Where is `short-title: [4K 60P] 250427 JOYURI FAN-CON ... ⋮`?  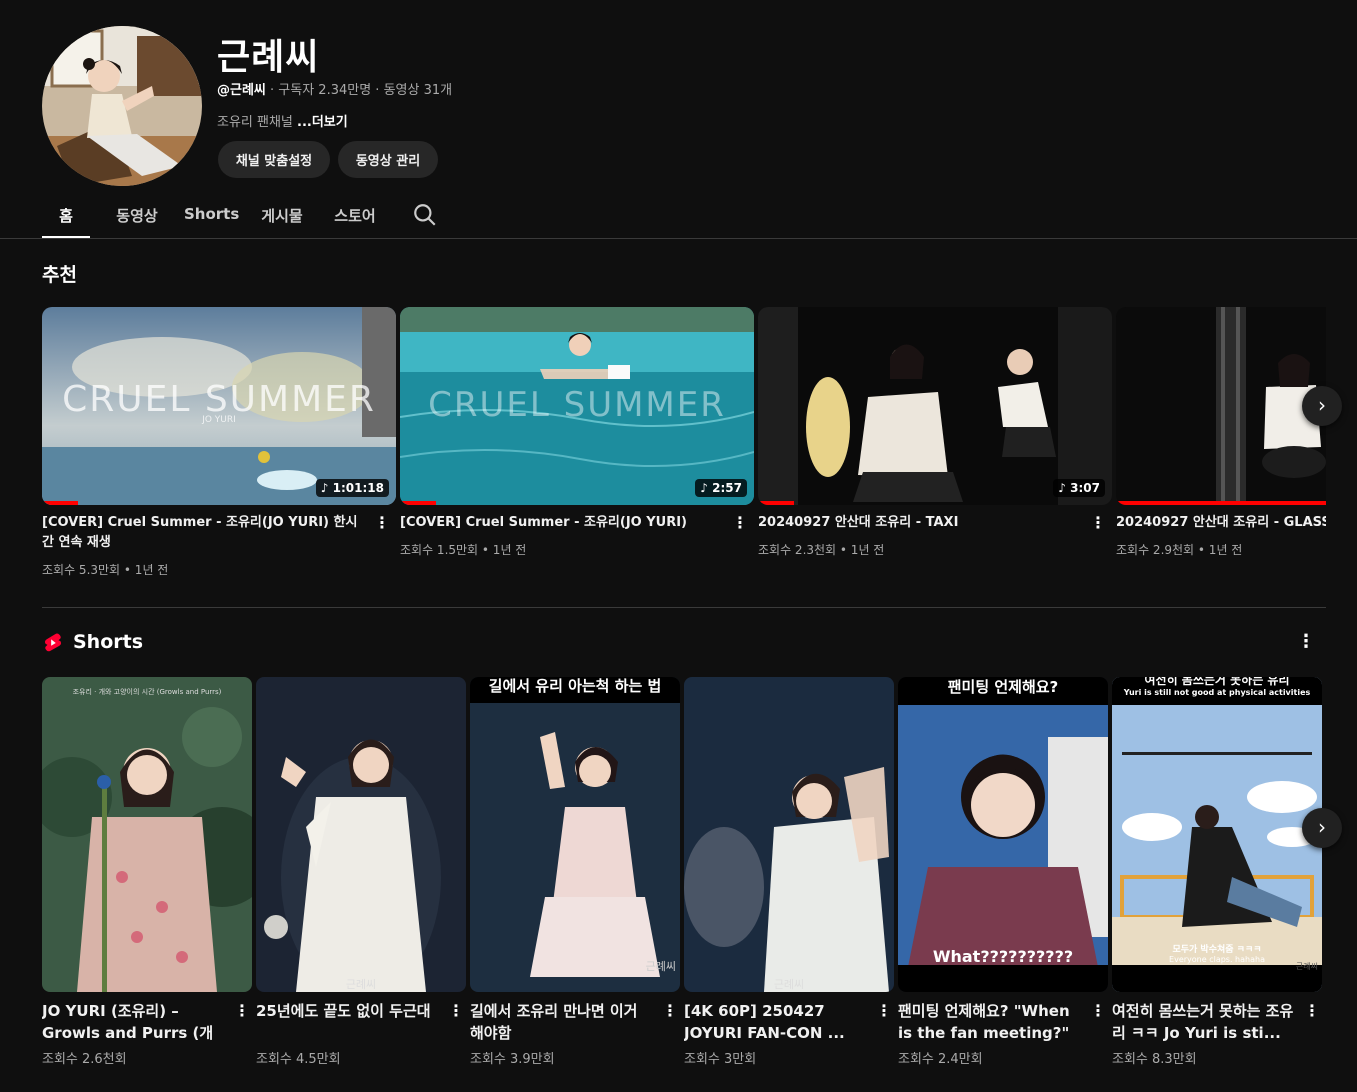
short-title: [4K 60P] 250427 JOYURI FAN-CON ... ⋮ is located at coordinates (789, 1022).